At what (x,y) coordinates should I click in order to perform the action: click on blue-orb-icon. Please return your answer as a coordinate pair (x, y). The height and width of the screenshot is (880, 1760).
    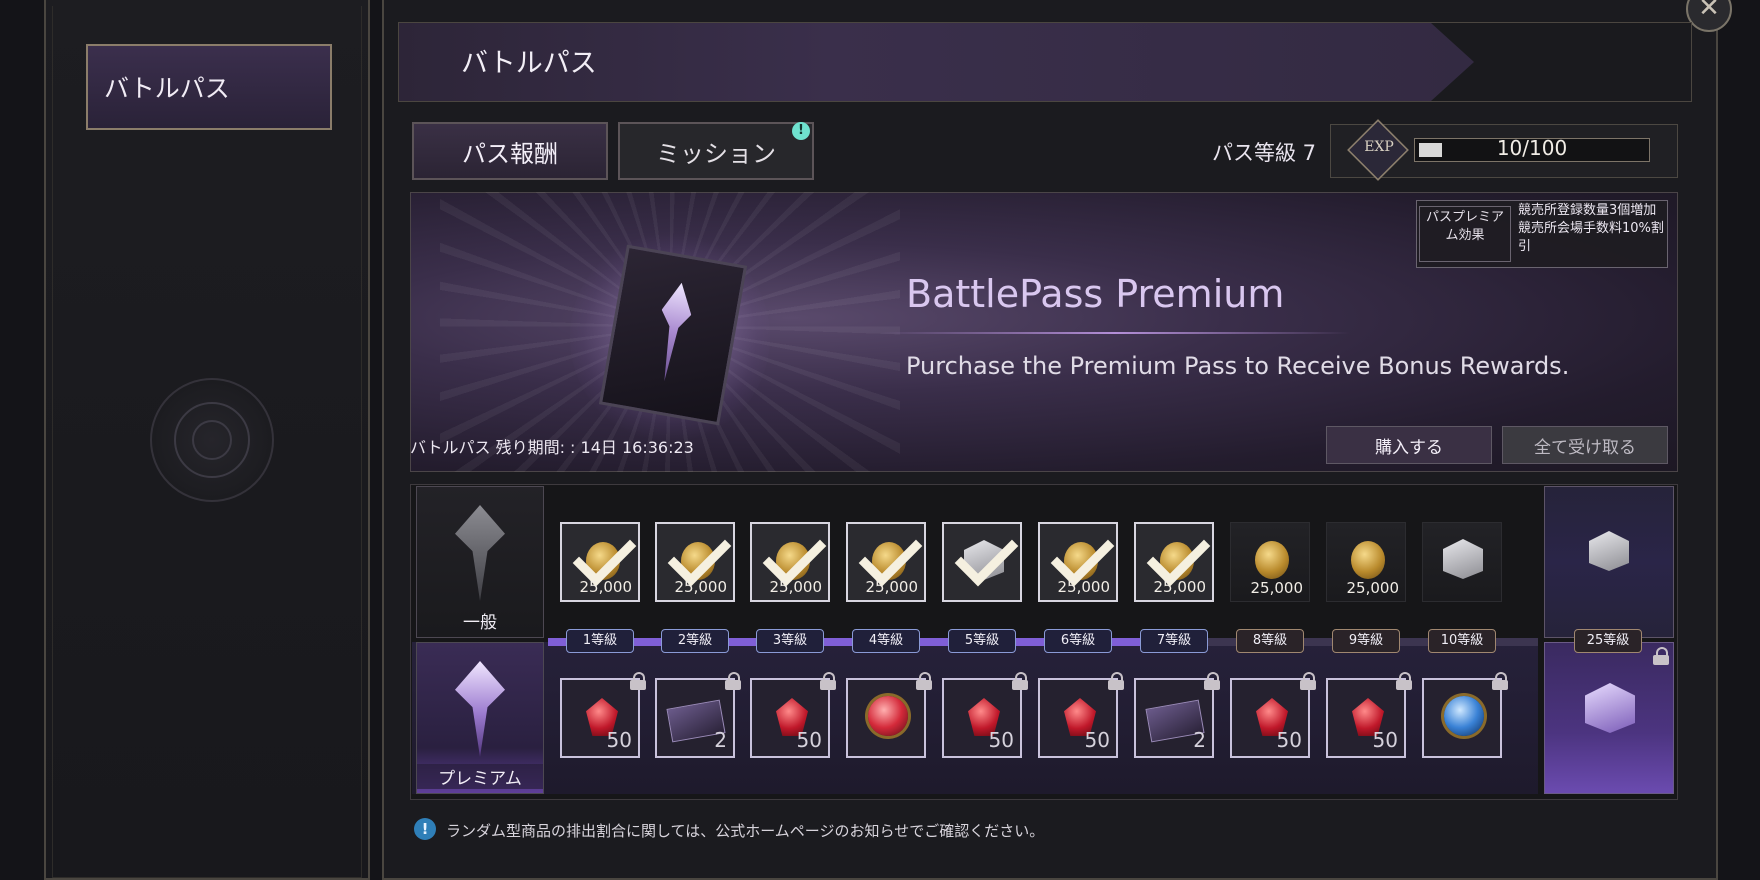
    Looking at the image, I should click on (1464, 716).